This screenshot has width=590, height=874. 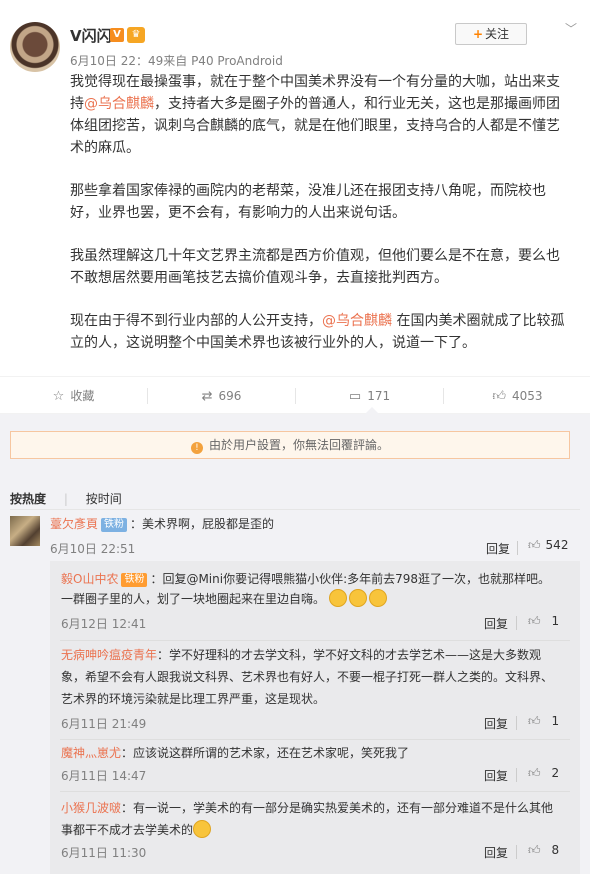 I want to click on commenter-name: 薹欠彥頁, so click(x=74, y=524).